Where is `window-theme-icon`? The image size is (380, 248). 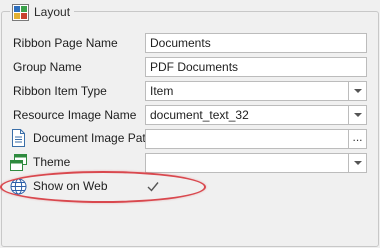
window-theme-icon is located at coordinates (18, 162).